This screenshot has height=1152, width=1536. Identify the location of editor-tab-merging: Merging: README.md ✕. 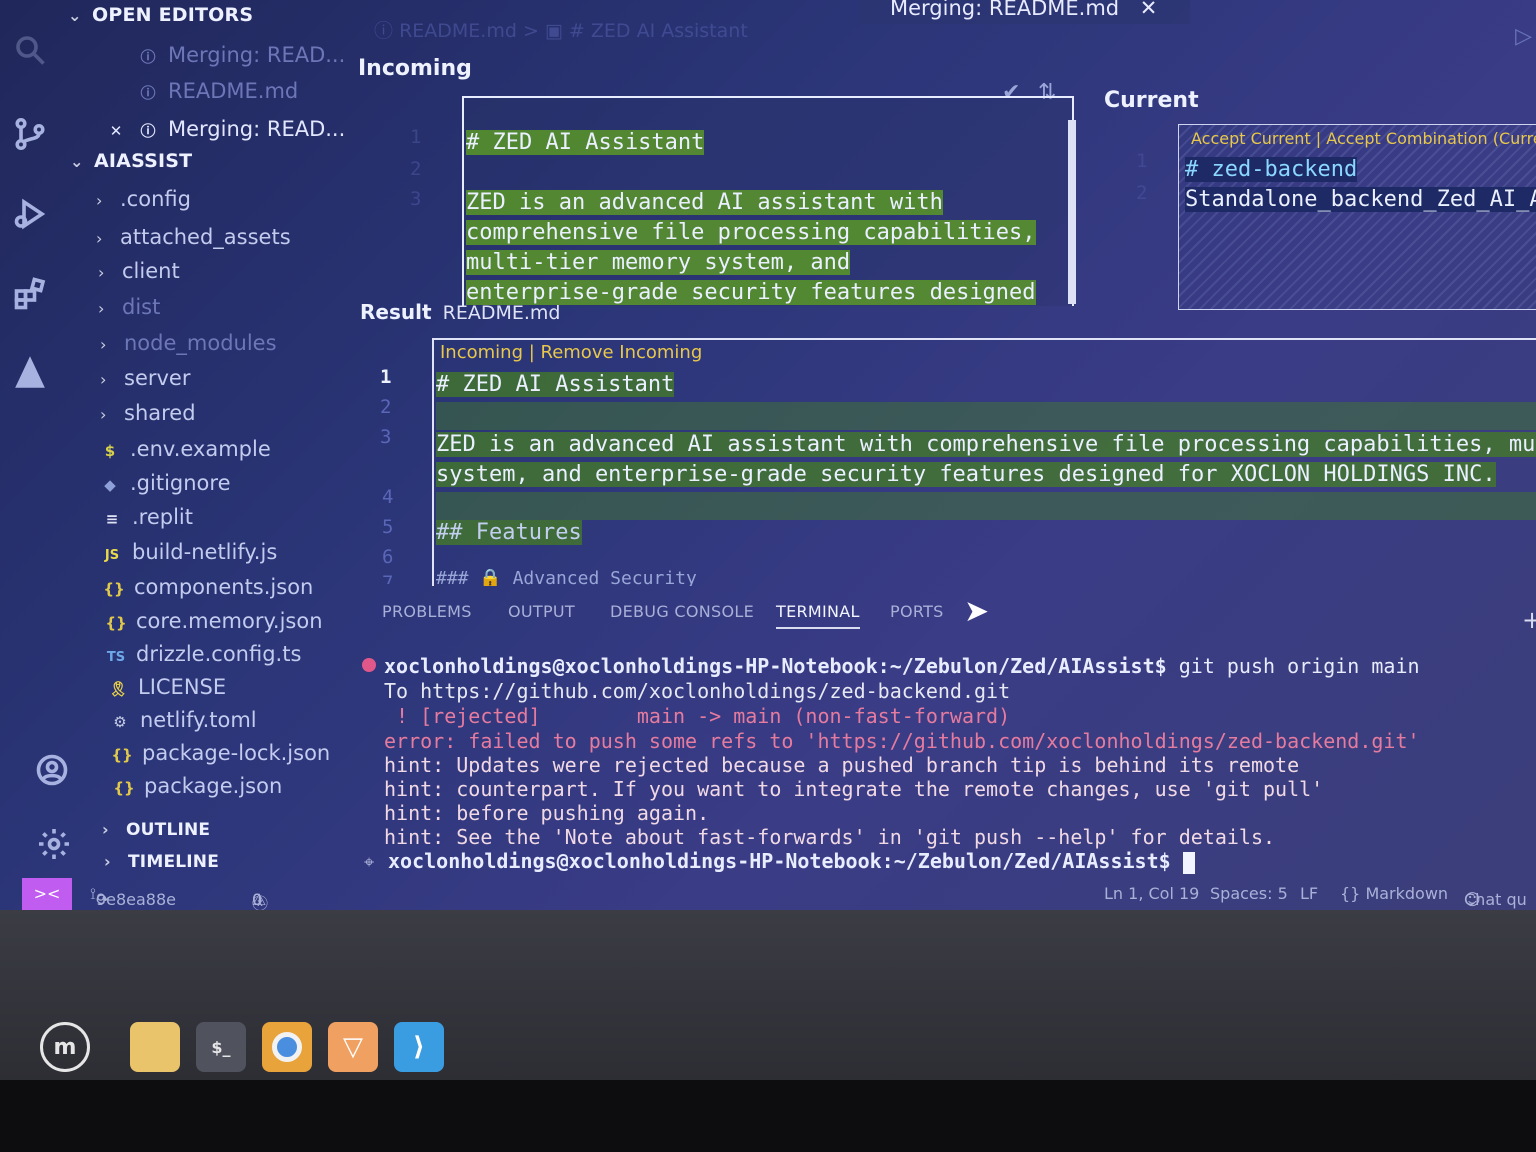
(1023, 10).